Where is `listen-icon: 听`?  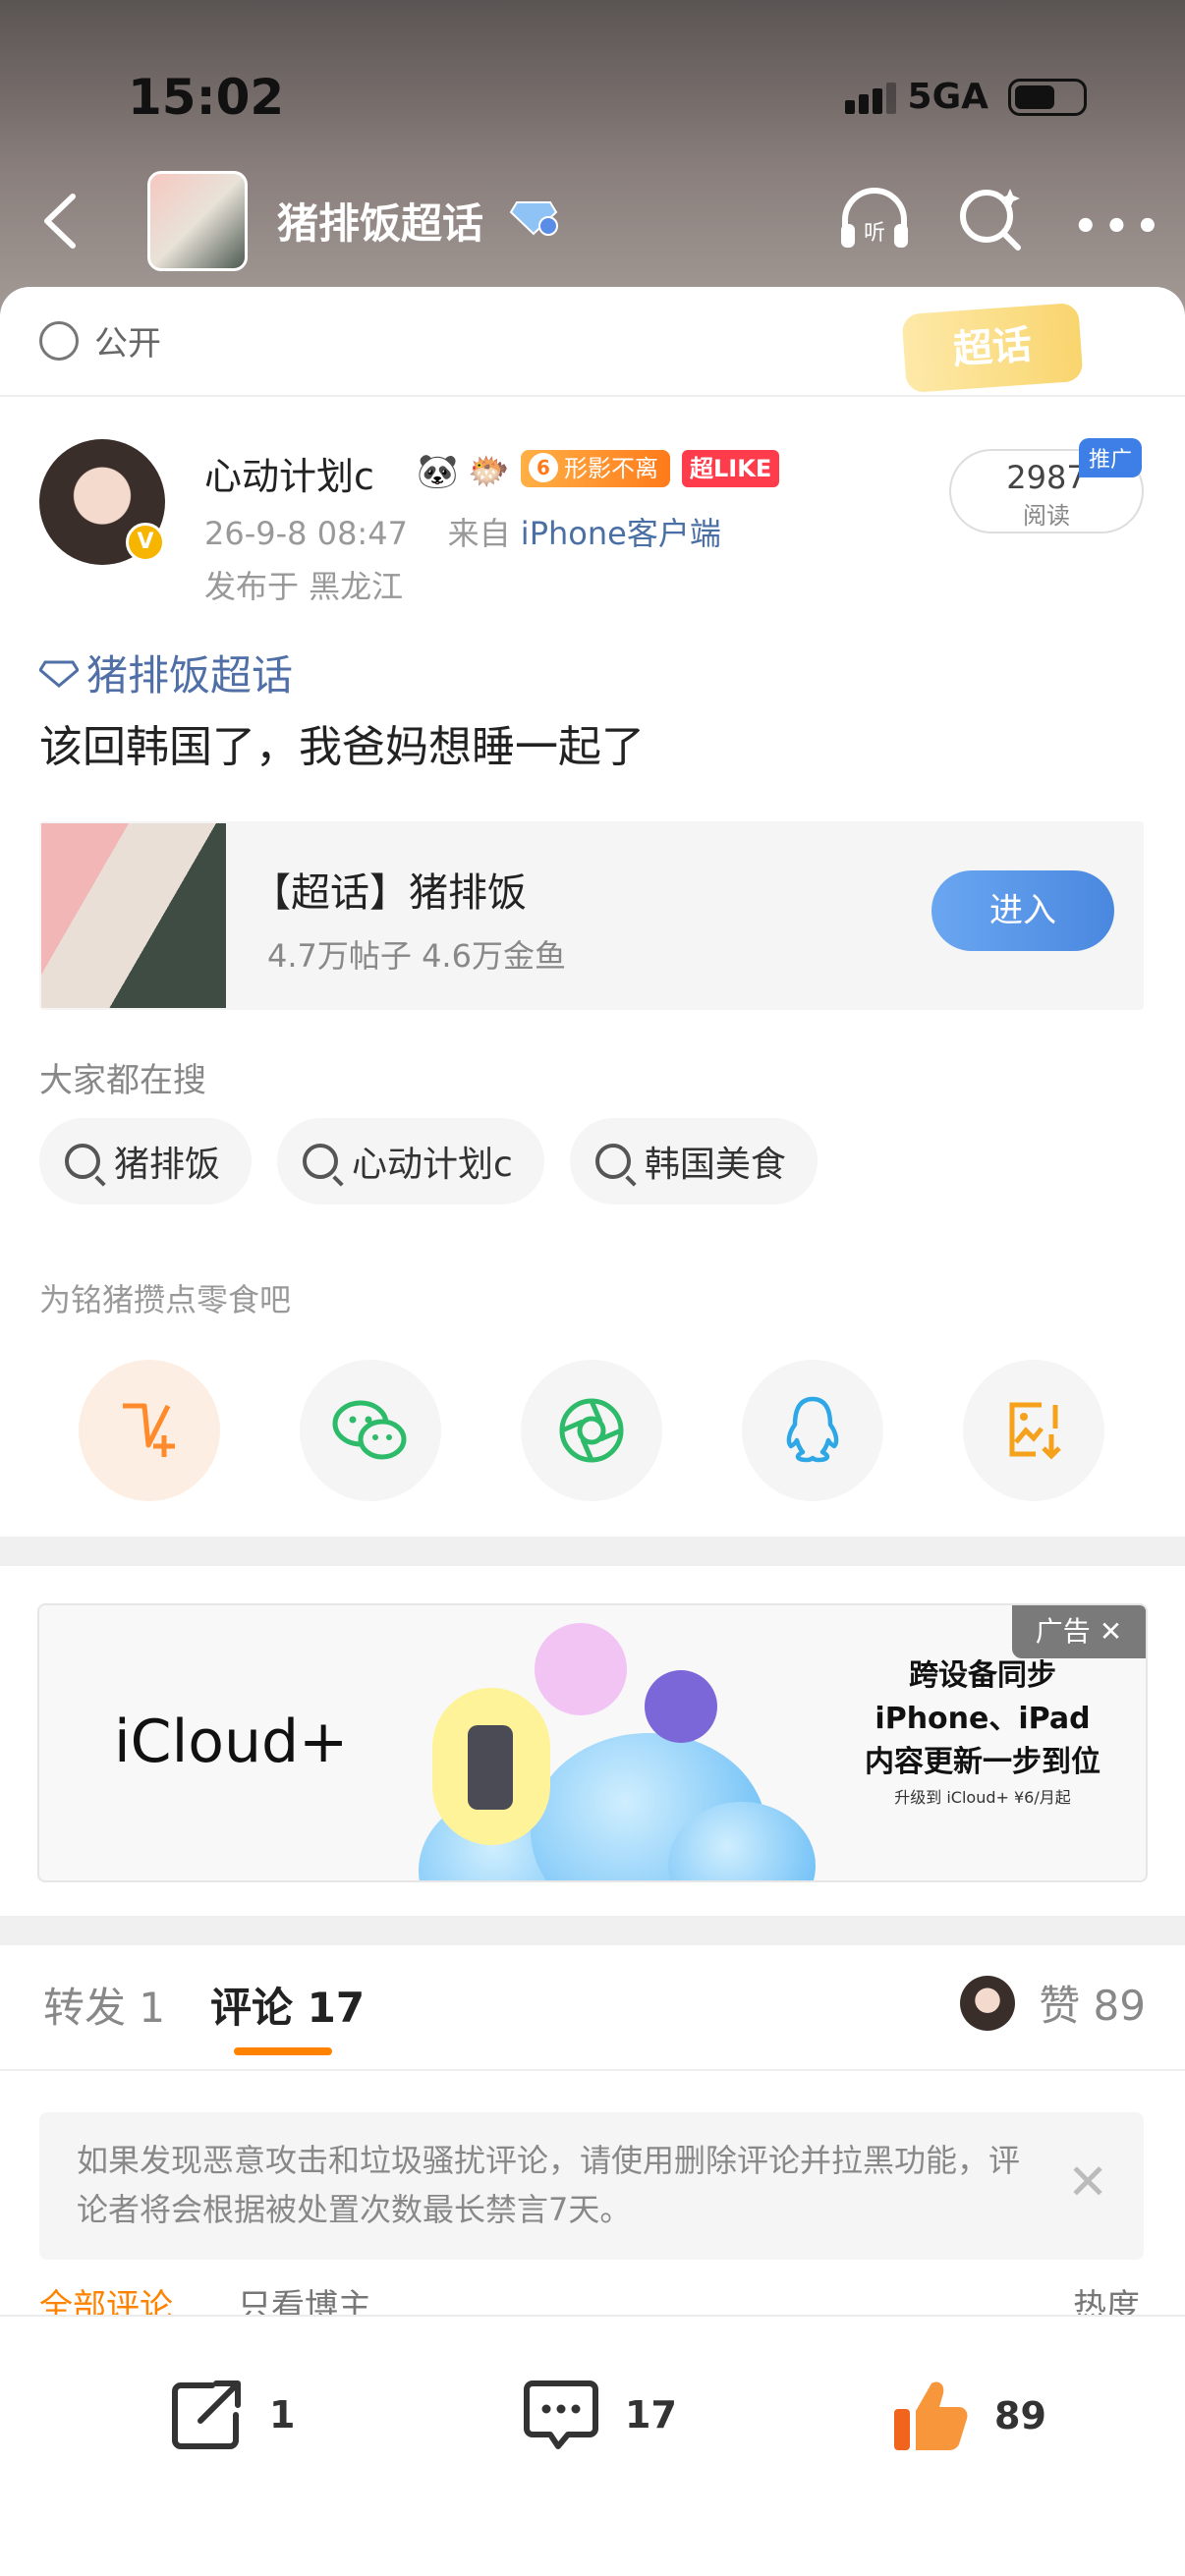
listen-icon: 听 is located at coordinates (875, 219).